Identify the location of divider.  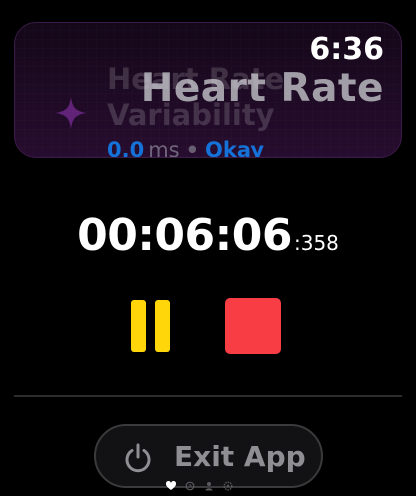
(208, 396).